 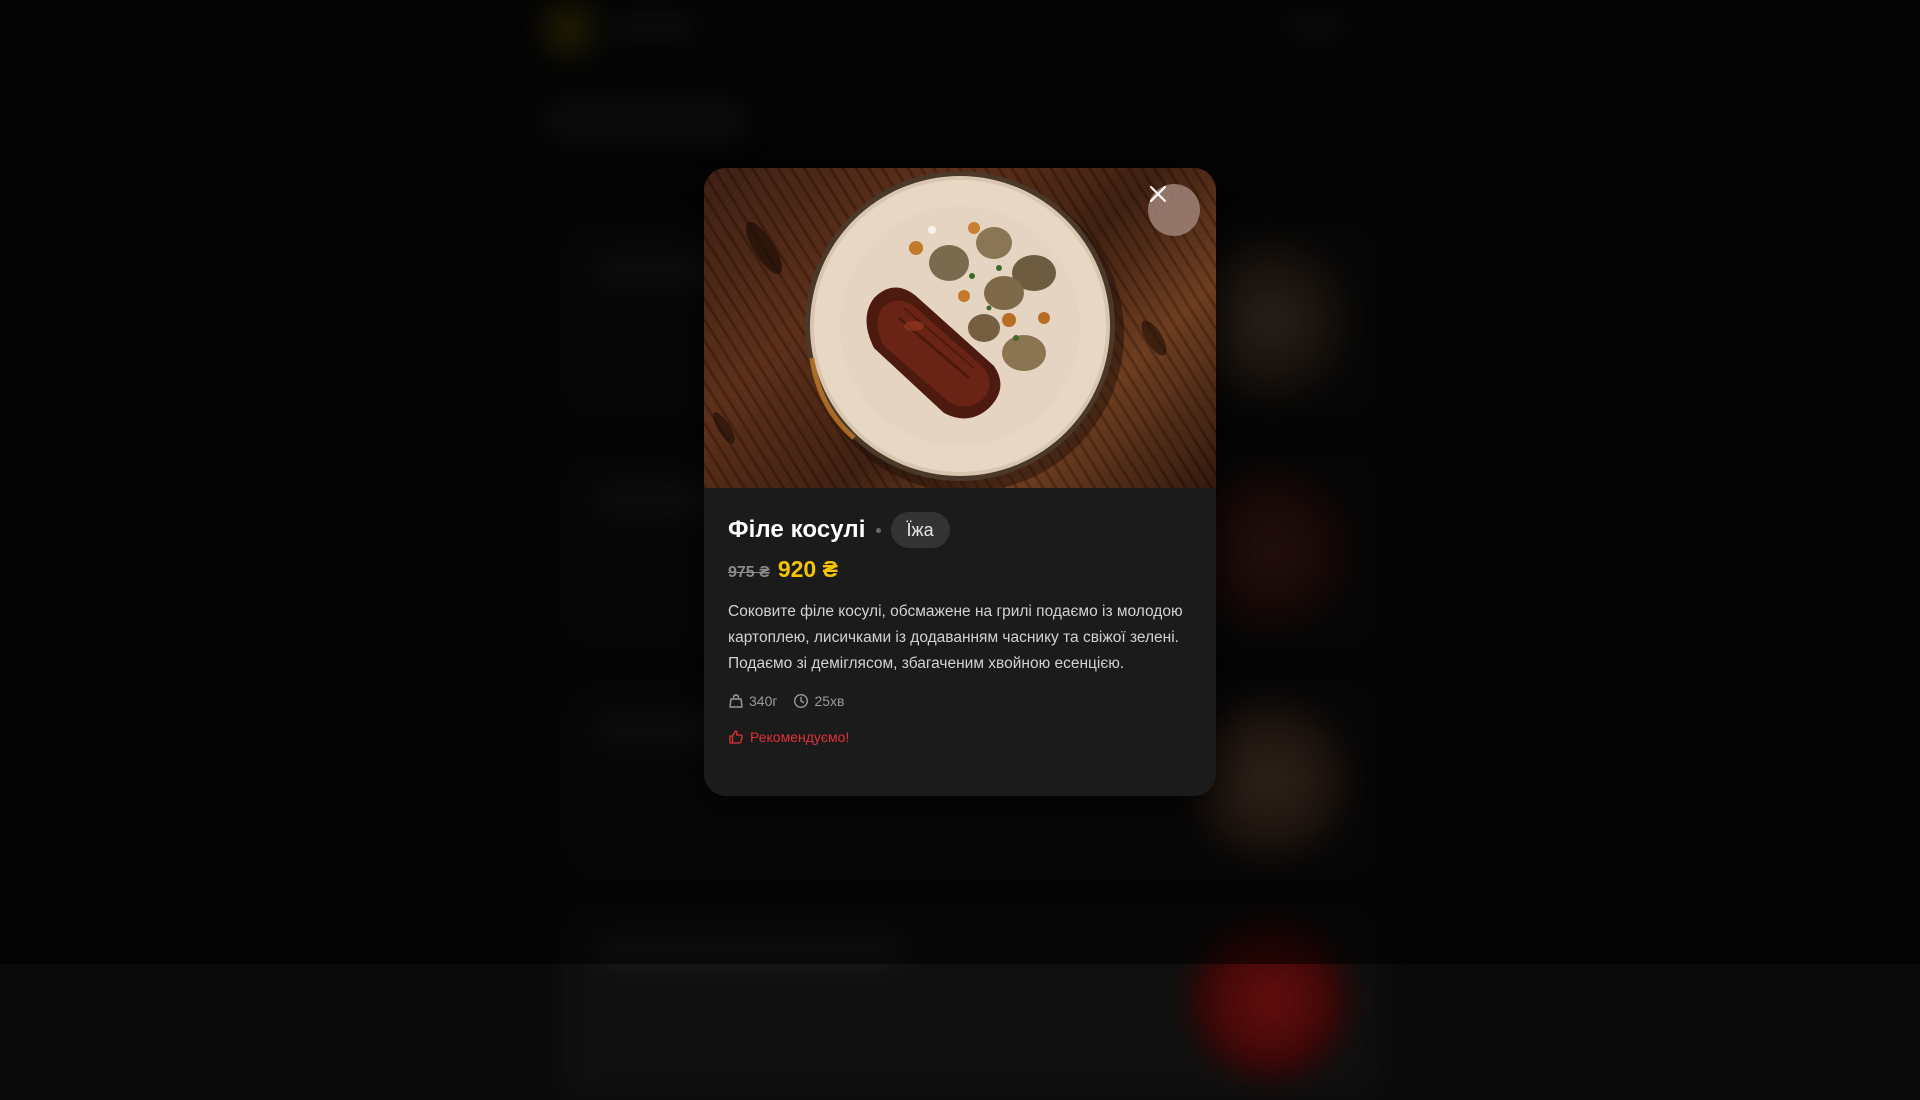 I want to click on current-price: 920 ₴, so click(x=808, y=569).